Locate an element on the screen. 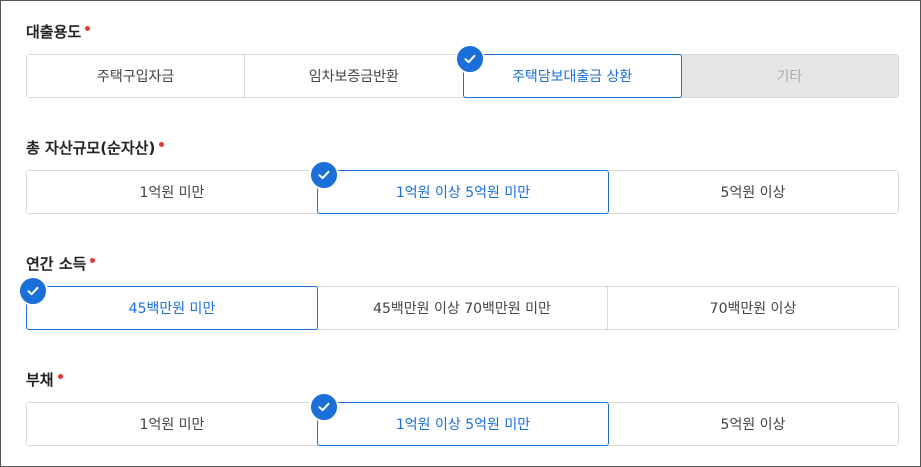 This screenshot has width=921, height=467. option-other: 기타 is located at coordinates (789, 76).